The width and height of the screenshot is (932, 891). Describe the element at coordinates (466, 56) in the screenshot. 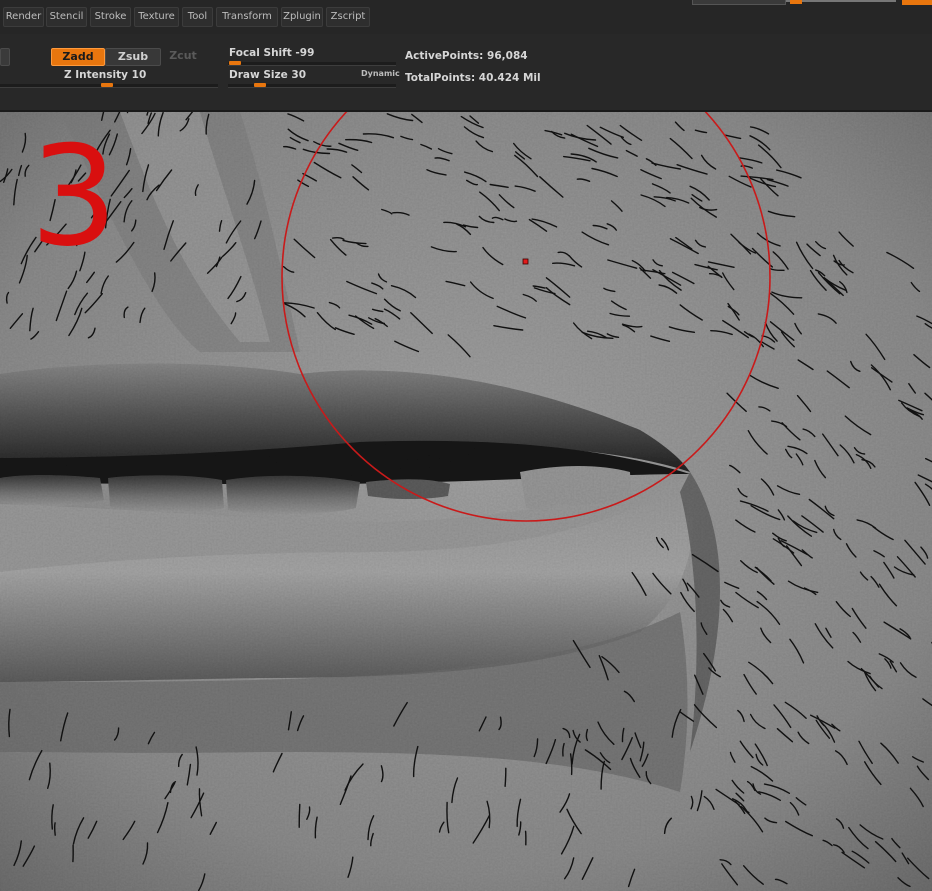

I see `active-points-readout: ActivePoints: 96,084` at that location.